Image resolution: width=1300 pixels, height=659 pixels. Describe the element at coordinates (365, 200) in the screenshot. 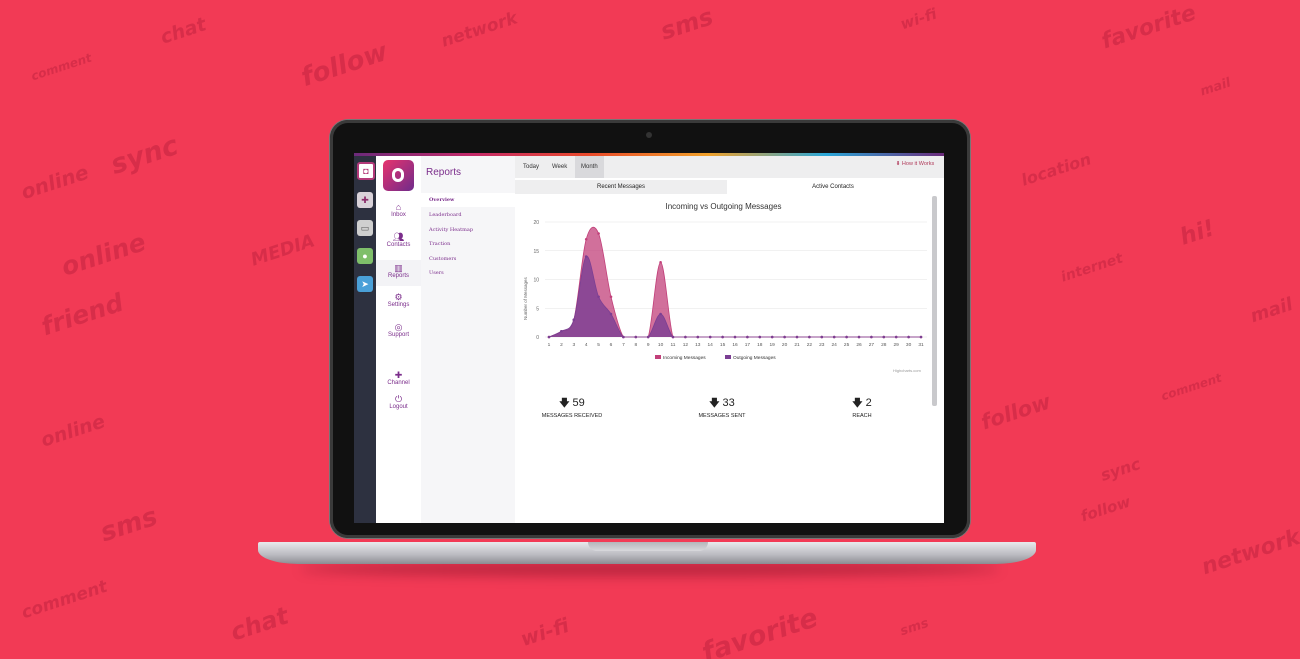

I see `slack-icon: ✚` at that location.